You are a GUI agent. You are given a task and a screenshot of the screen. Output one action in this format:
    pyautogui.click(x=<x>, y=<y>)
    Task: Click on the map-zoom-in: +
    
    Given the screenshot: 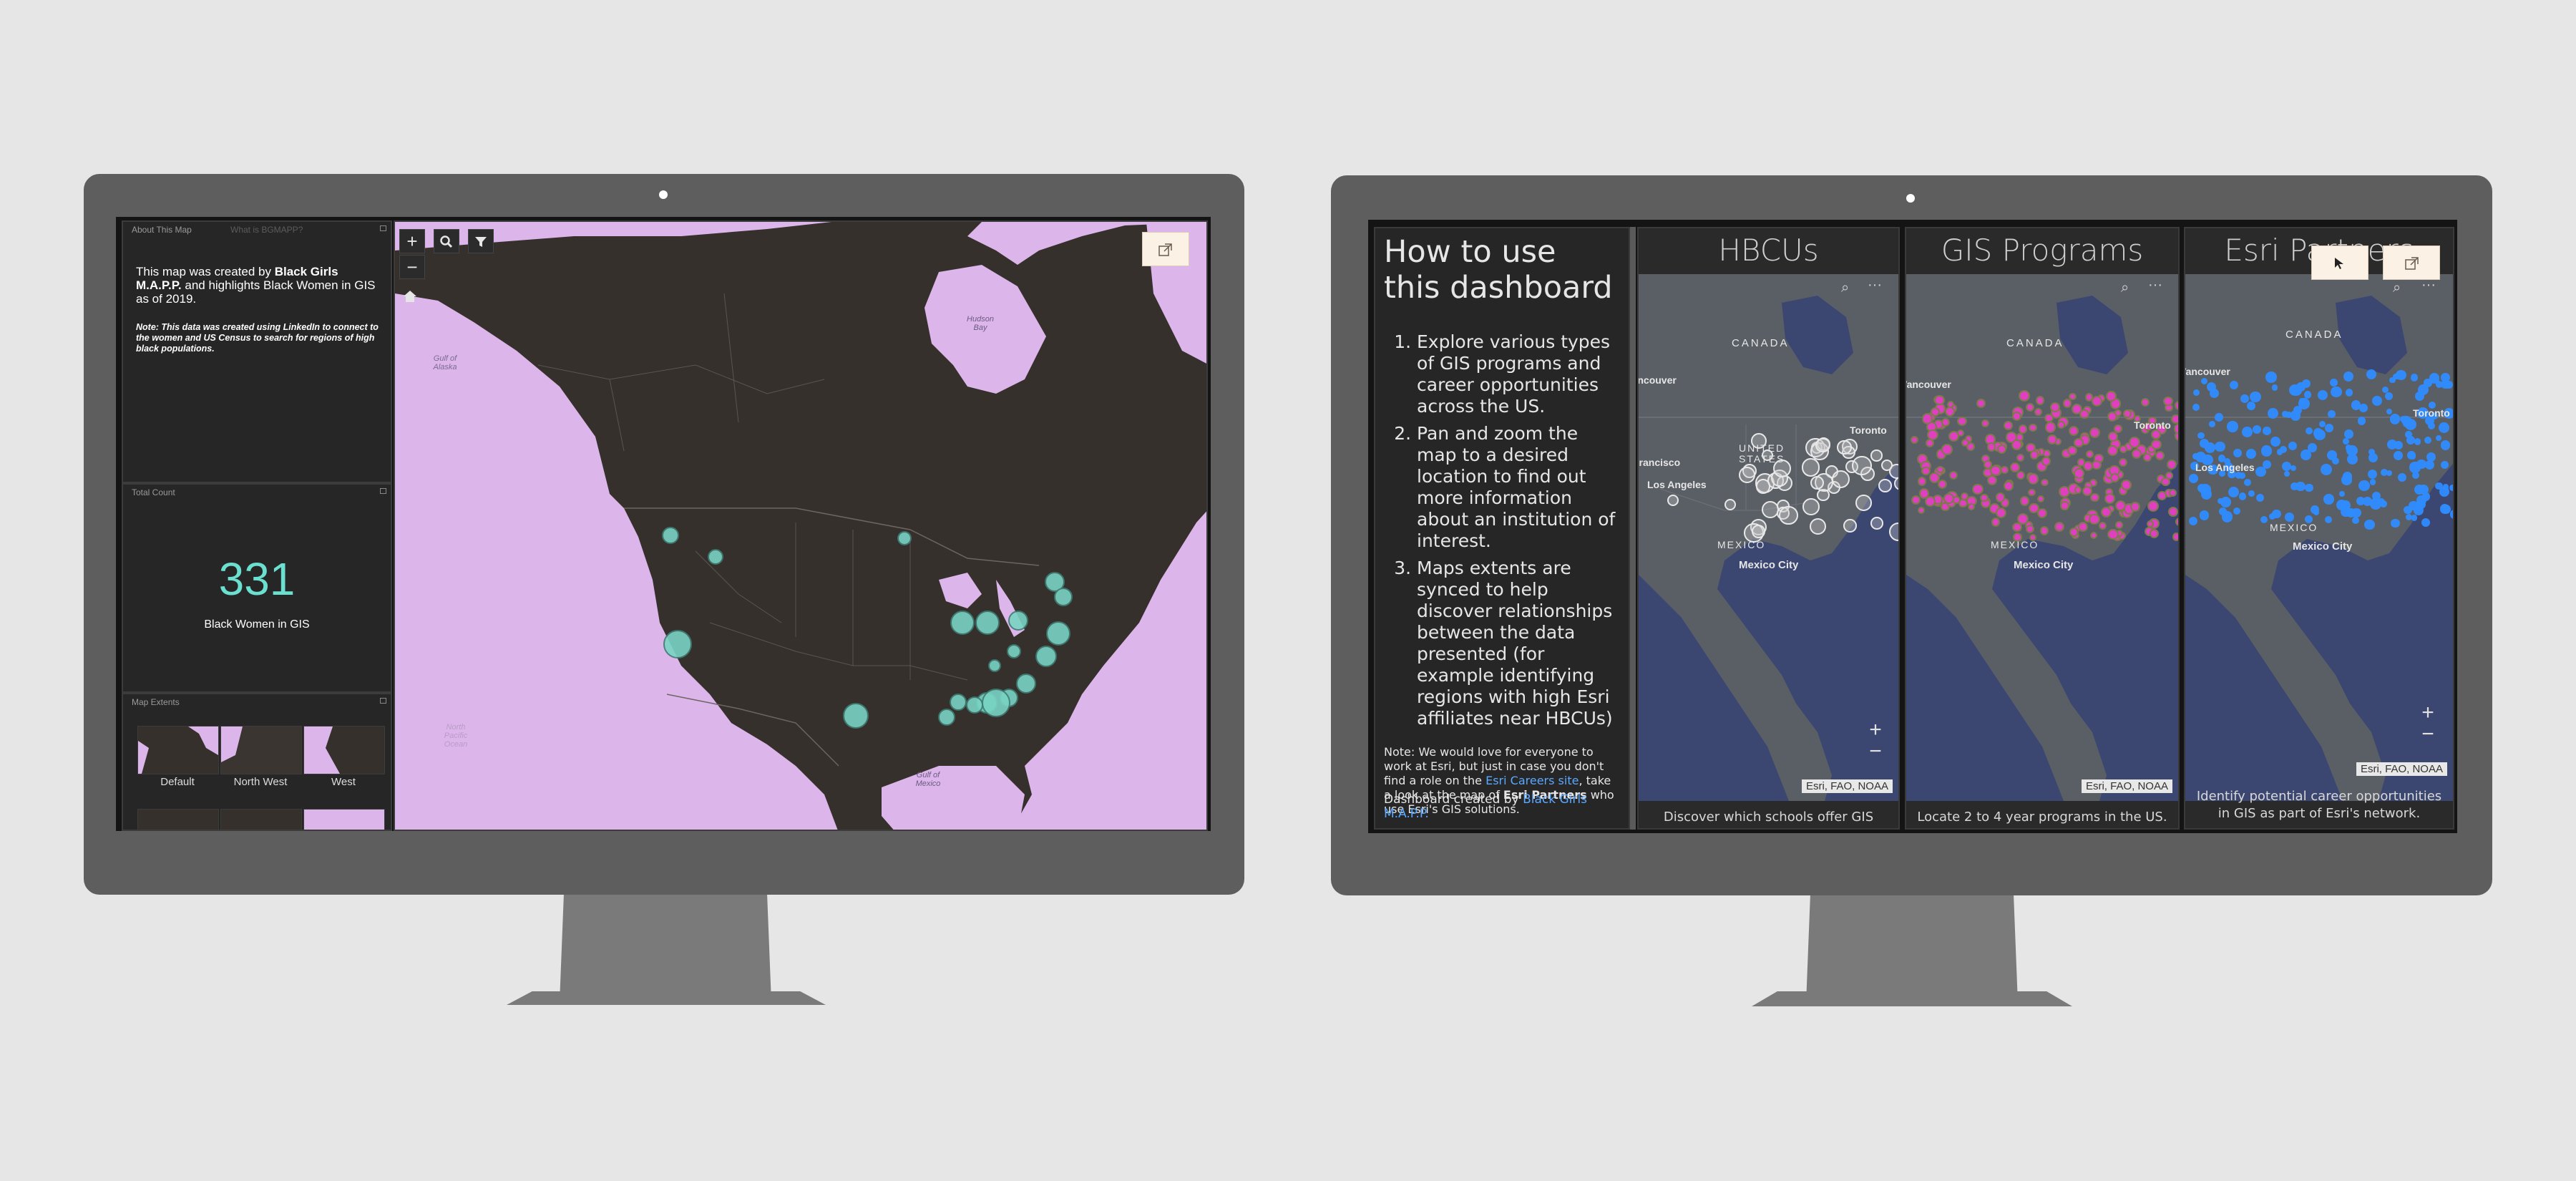 What is the action you would take?
    pyautogui.click(x=1875, y=730)
    